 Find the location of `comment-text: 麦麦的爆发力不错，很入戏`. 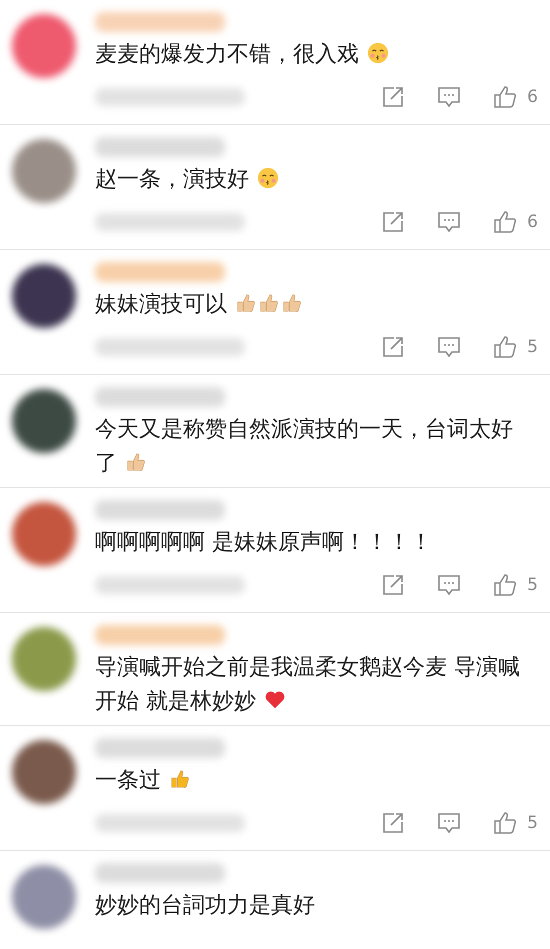

comment-text: 麦麦的爆发力不错，很入戏 is located at coordinates (242, 54).